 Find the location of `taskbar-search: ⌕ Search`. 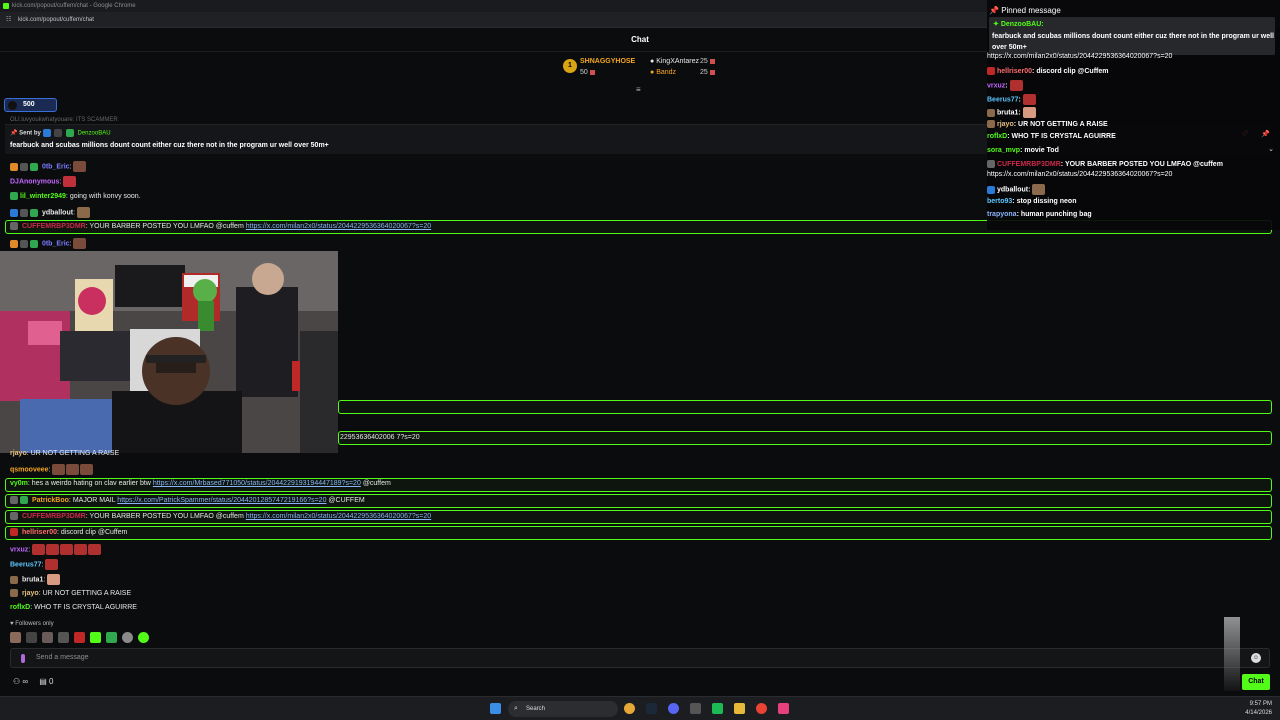

taskbar-search: ⌕ Search is located at coordinates (563, 709).